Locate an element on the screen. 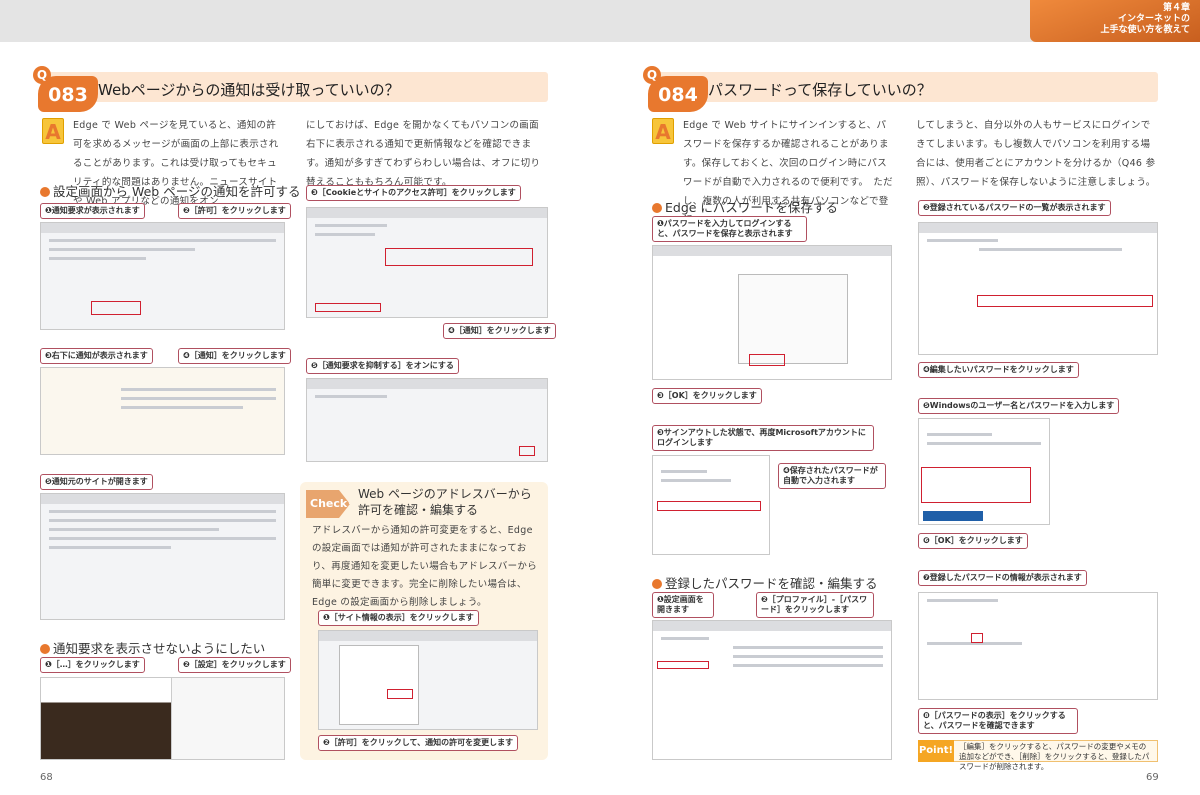 This screenshot has width=1200, height=795. callout: ❺Windowsのユーザー名とパスワードを入力します is located at coordinates (1019, 406).